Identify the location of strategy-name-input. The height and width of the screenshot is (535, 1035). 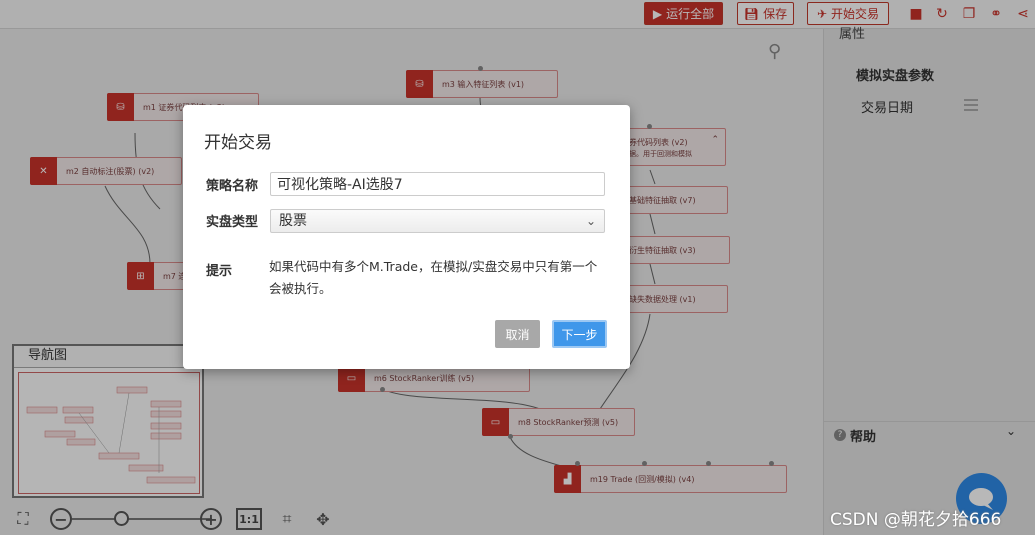
(437, 184).